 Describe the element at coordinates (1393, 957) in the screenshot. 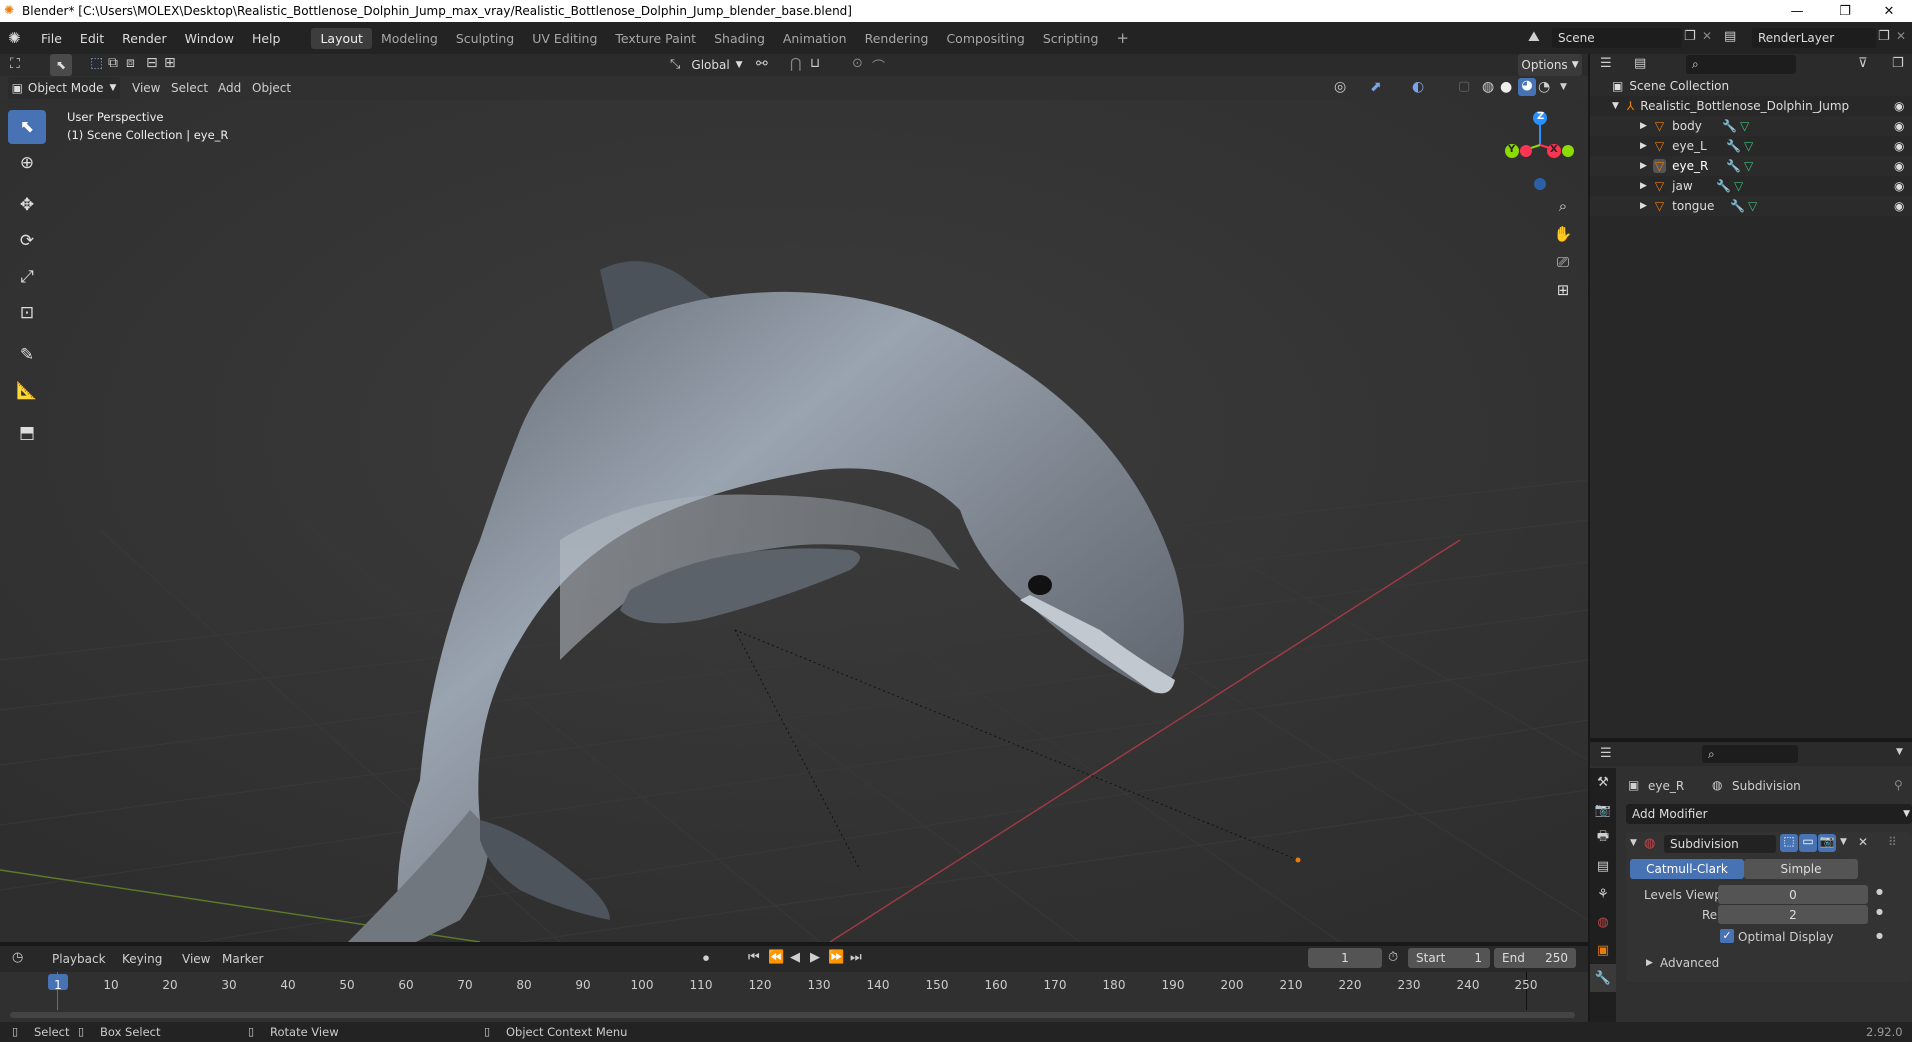

I see `preview-range-icon: ⏱` at that location.